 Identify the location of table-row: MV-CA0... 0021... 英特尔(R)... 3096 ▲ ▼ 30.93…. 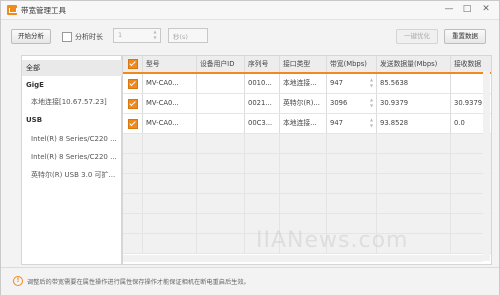
(307, 104).